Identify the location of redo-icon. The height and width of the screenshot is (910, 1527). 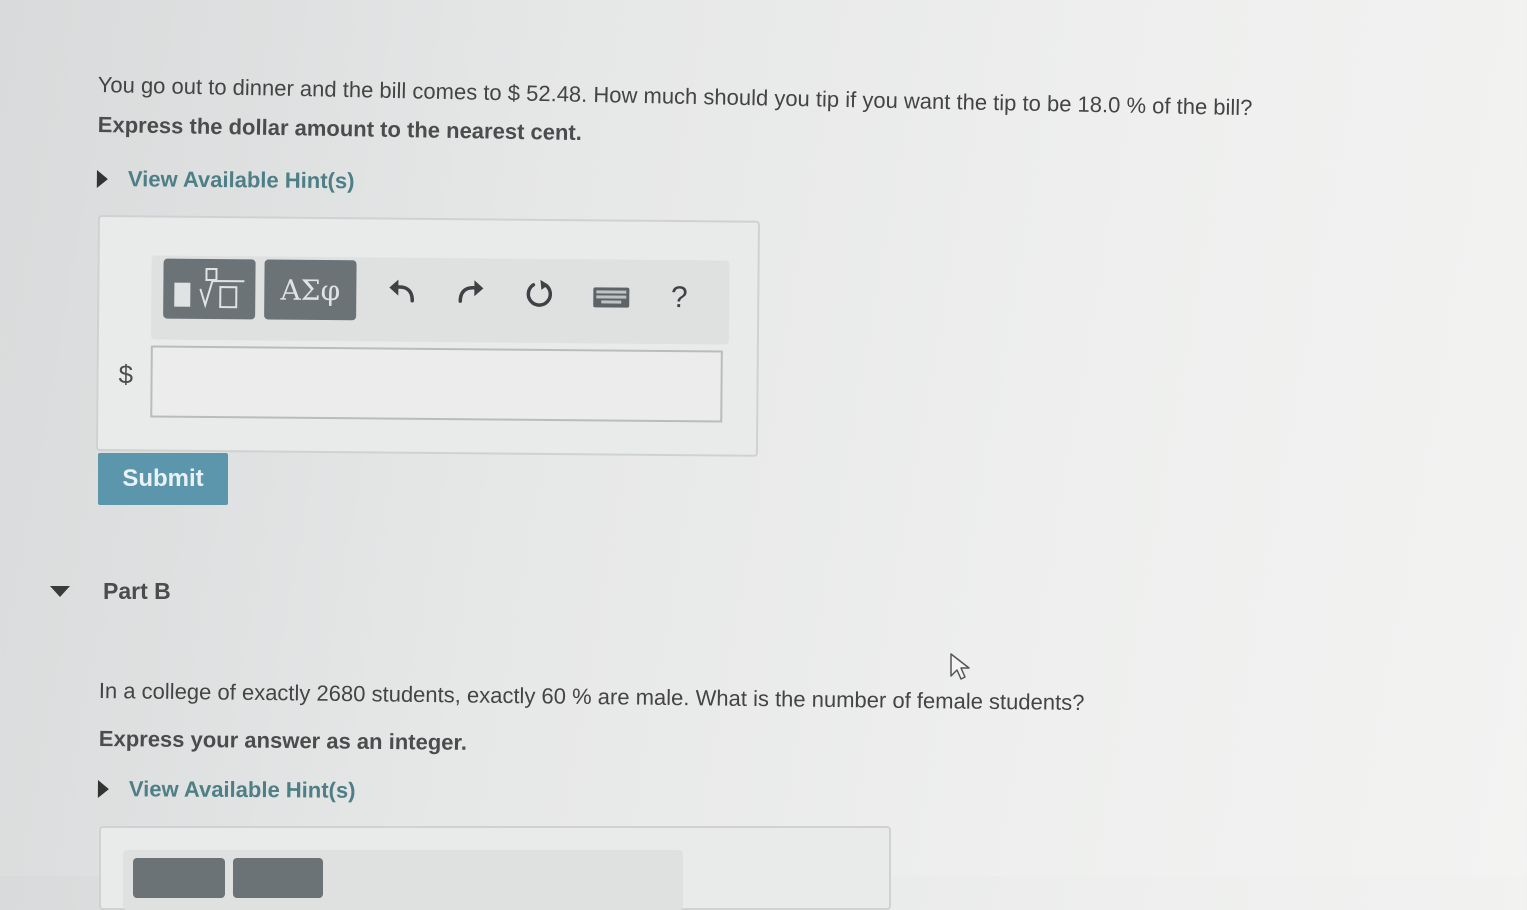
(471, 291).